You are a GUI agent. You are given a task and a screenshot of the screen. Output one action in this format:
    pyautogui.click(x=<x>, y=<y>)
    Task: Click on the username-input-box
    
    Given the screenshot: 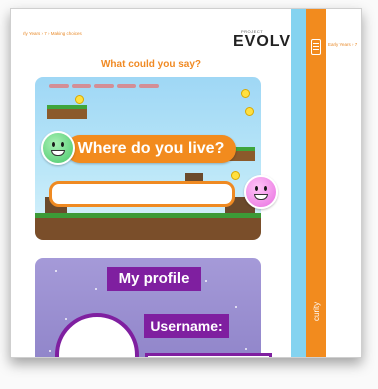 What is the action you would take?
    pyautogui.click(x=208, y=355)
    